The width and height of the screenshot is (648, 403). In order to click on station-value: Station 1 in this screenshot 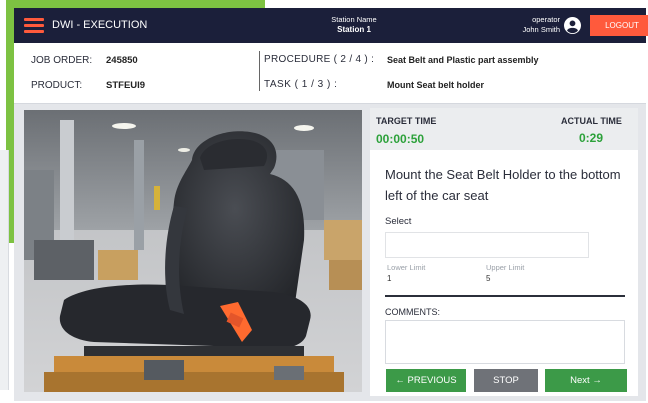, I will do `click(354, 29)`.